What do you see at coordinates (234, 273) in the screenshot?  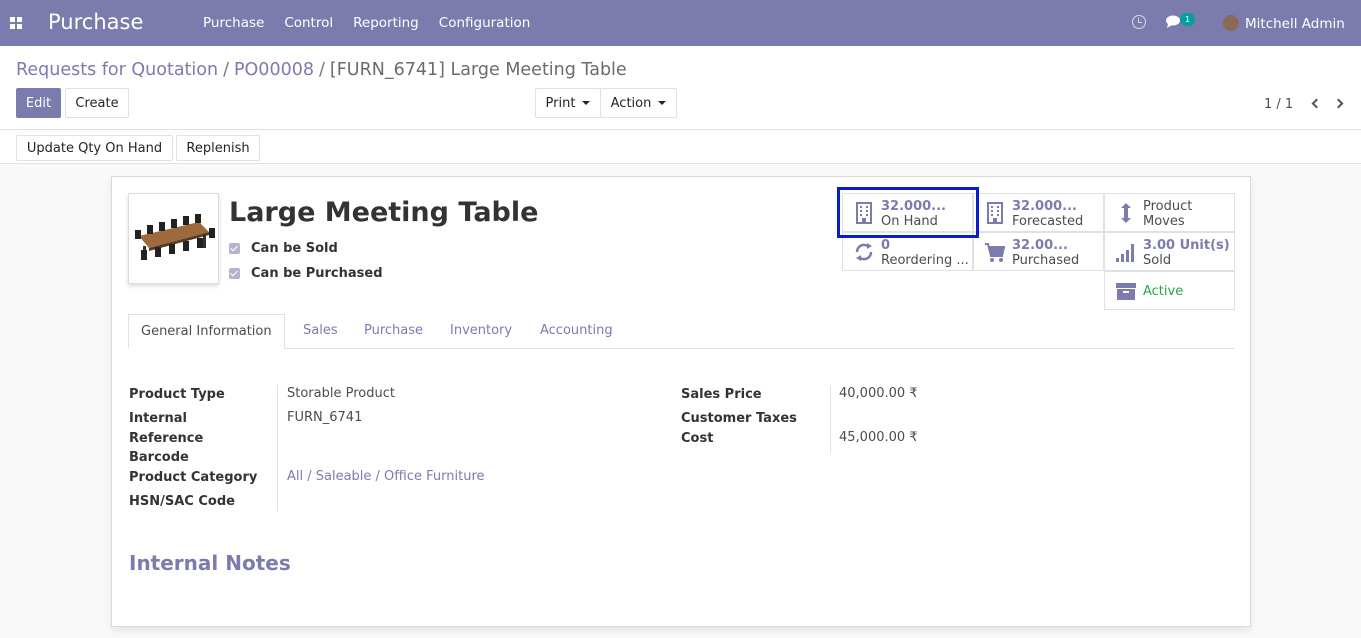 I see `can-be-purchased-checkbox` at bounding box center [234, 273].